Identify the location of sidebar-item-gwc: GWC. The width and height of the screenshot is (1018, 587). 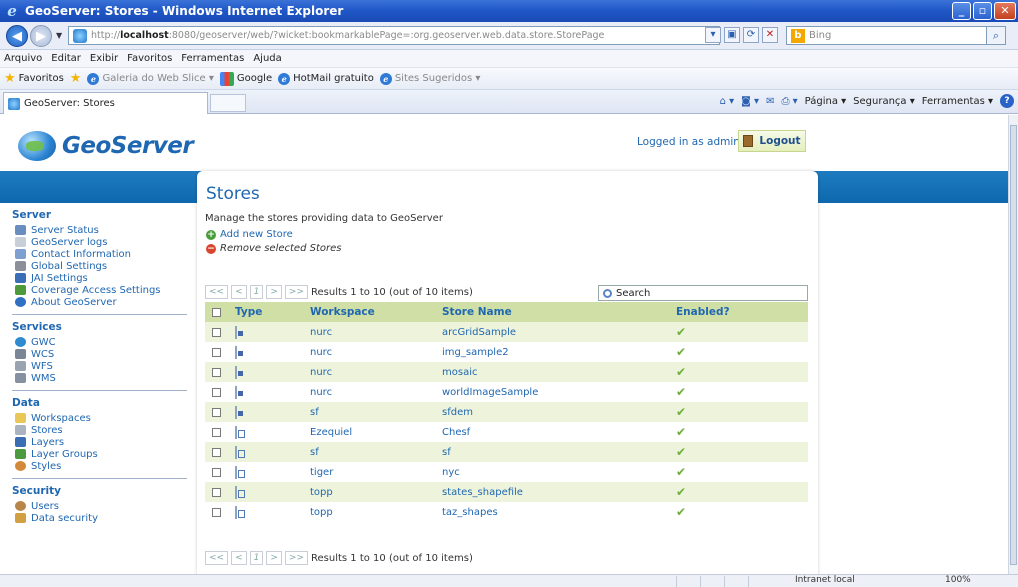
(101, 342).